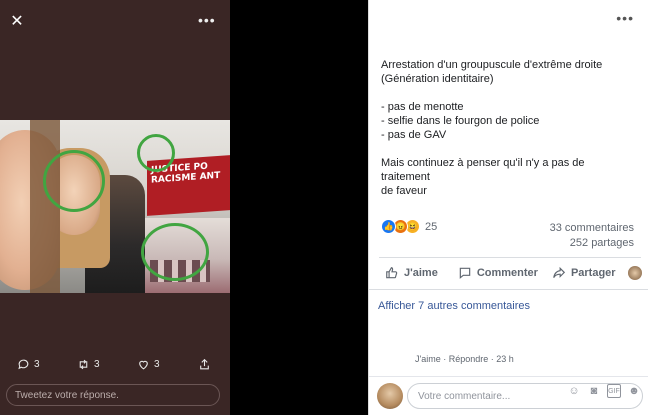 This screenshot has height=415, width=648. I want to click on comments-count: 33 commentaires, so click(592, 228).